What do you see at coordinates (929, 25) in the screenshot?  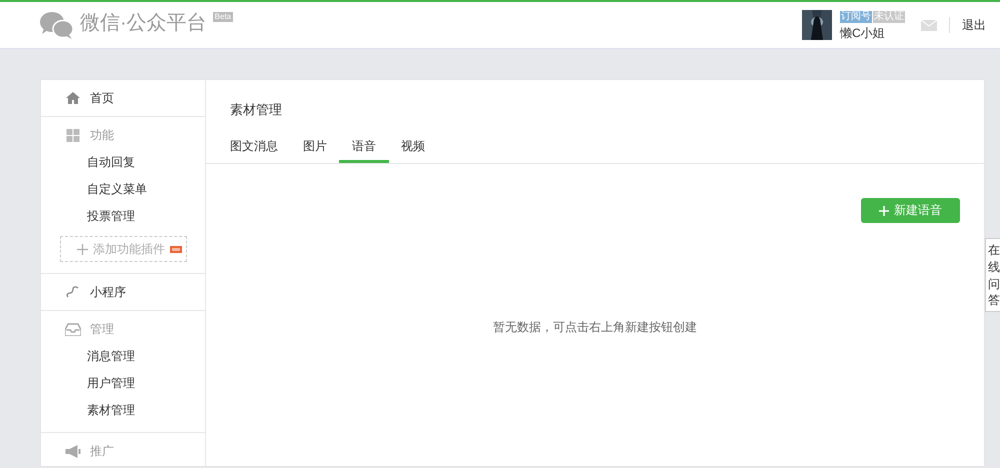 I see `envelope-icon` at bounding box center [929, 25].